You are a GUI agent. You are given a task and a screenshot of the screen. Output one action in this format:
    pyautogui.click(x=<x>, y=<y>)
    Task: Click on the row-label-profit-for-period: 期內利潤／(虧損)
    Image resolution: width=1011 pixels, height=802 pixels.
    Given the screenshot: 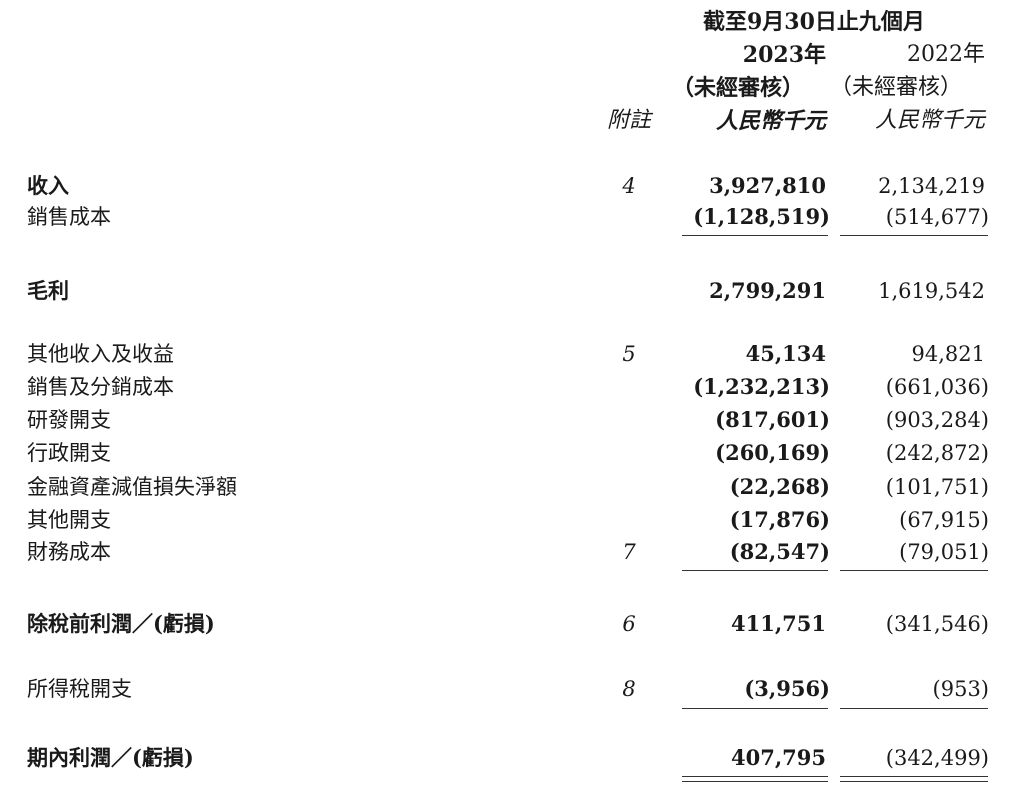 What is the action you would take?
    pyautogui.click(x=110, y=757)
    